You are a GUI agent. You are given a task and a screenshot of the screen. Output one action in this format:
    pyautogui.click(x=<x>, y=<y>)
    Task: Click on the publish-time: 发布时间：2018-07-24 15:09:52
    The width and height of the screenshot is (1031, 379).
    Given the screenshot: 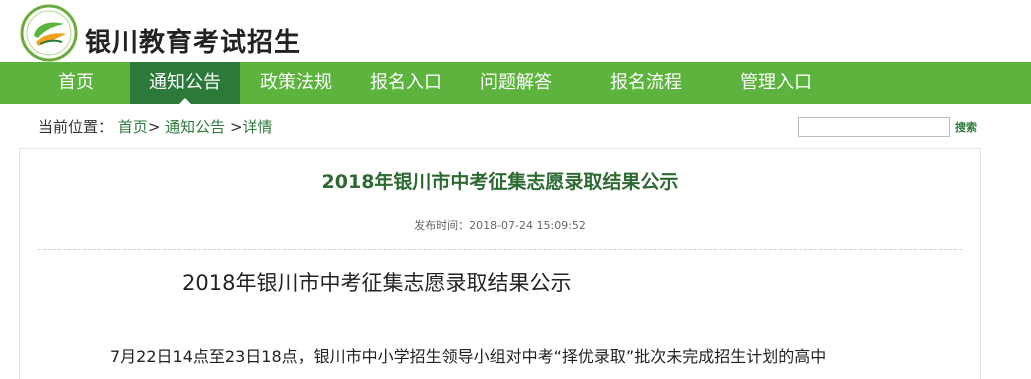 What is the action you would take?
    pyautogui.click(x=500, y=225)
    